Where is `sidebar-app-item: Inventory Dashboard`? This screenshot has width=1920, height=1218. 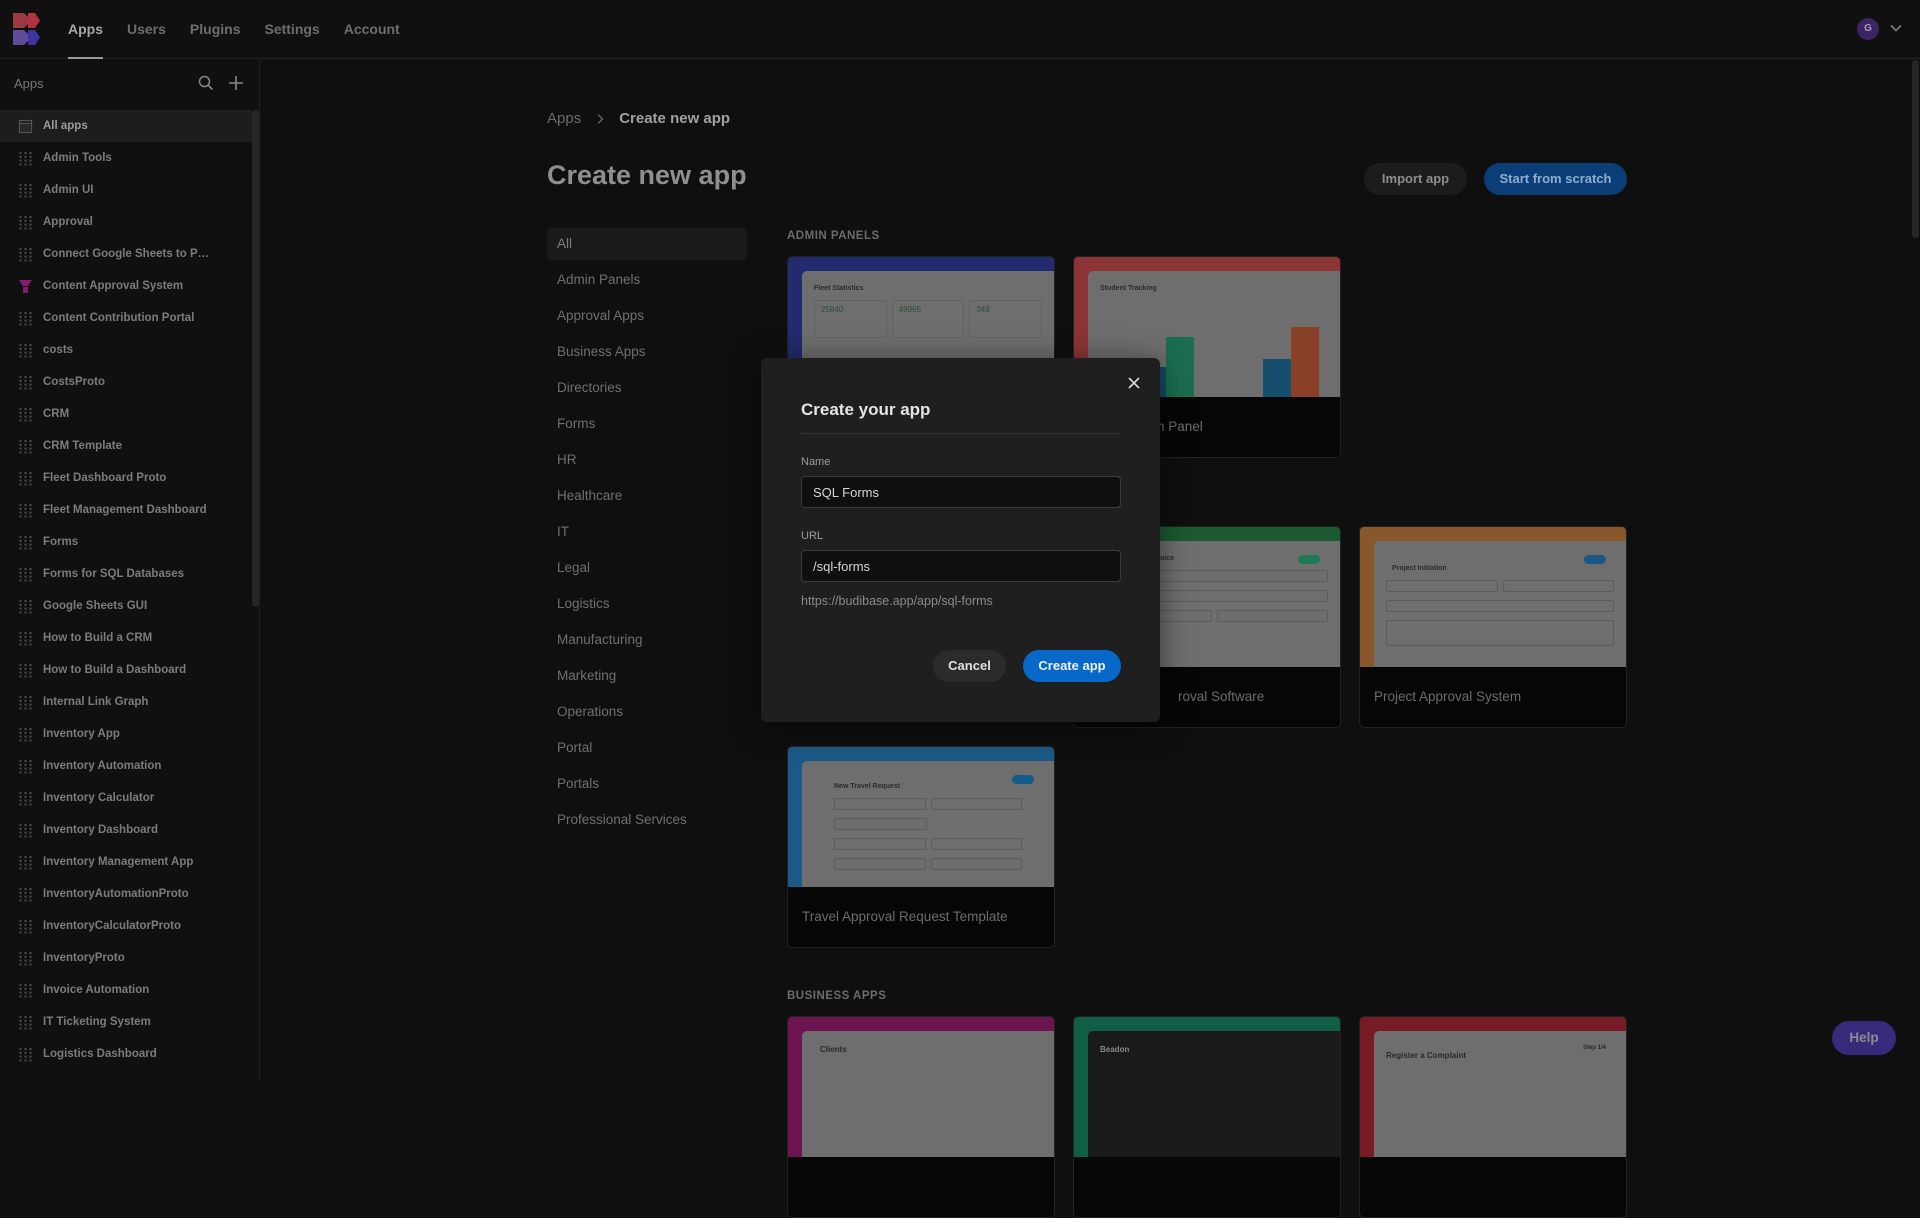 sidebar-app-item: Inventory Dashboard is located at coordinates (126, 830).